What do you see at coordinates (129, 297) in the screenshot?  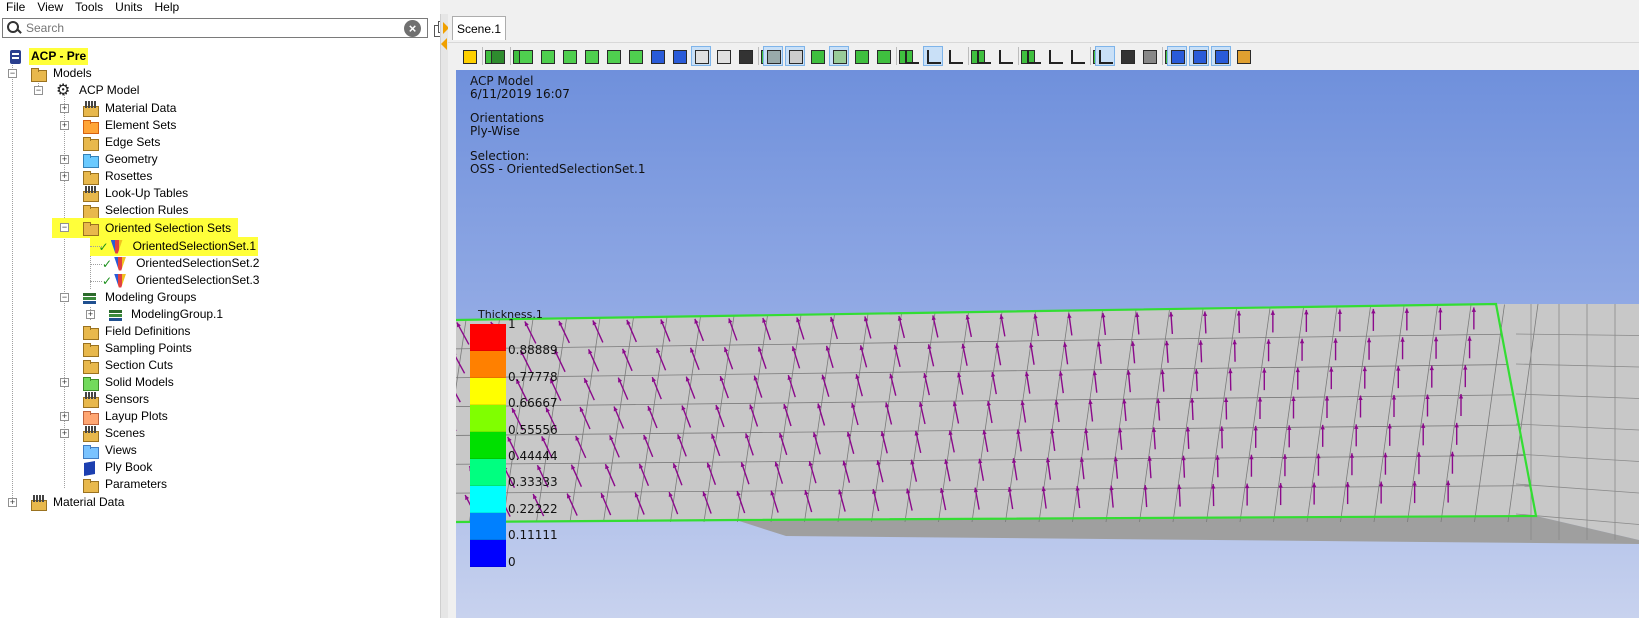 I see `tree-item-modeling-groups: − Modeling Groups` at bounding box center [129, 297].